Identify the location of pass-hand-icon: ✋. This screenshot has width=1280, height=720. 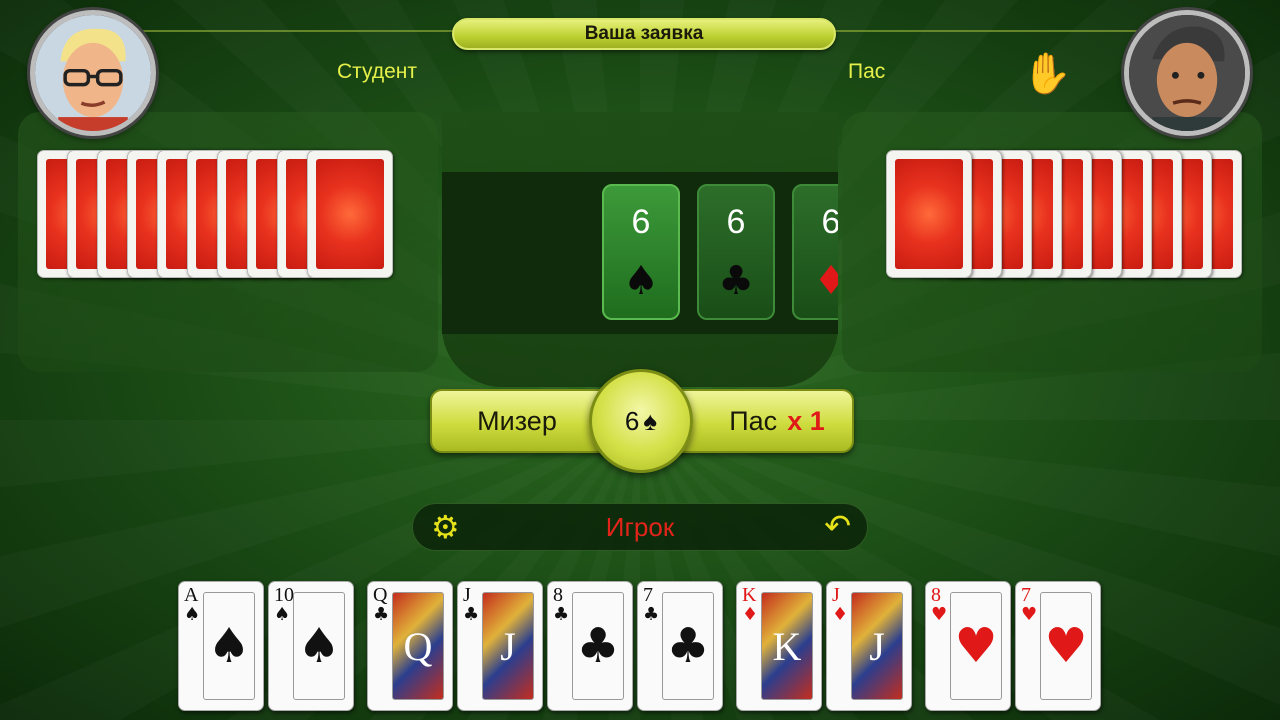
(1047, 74).